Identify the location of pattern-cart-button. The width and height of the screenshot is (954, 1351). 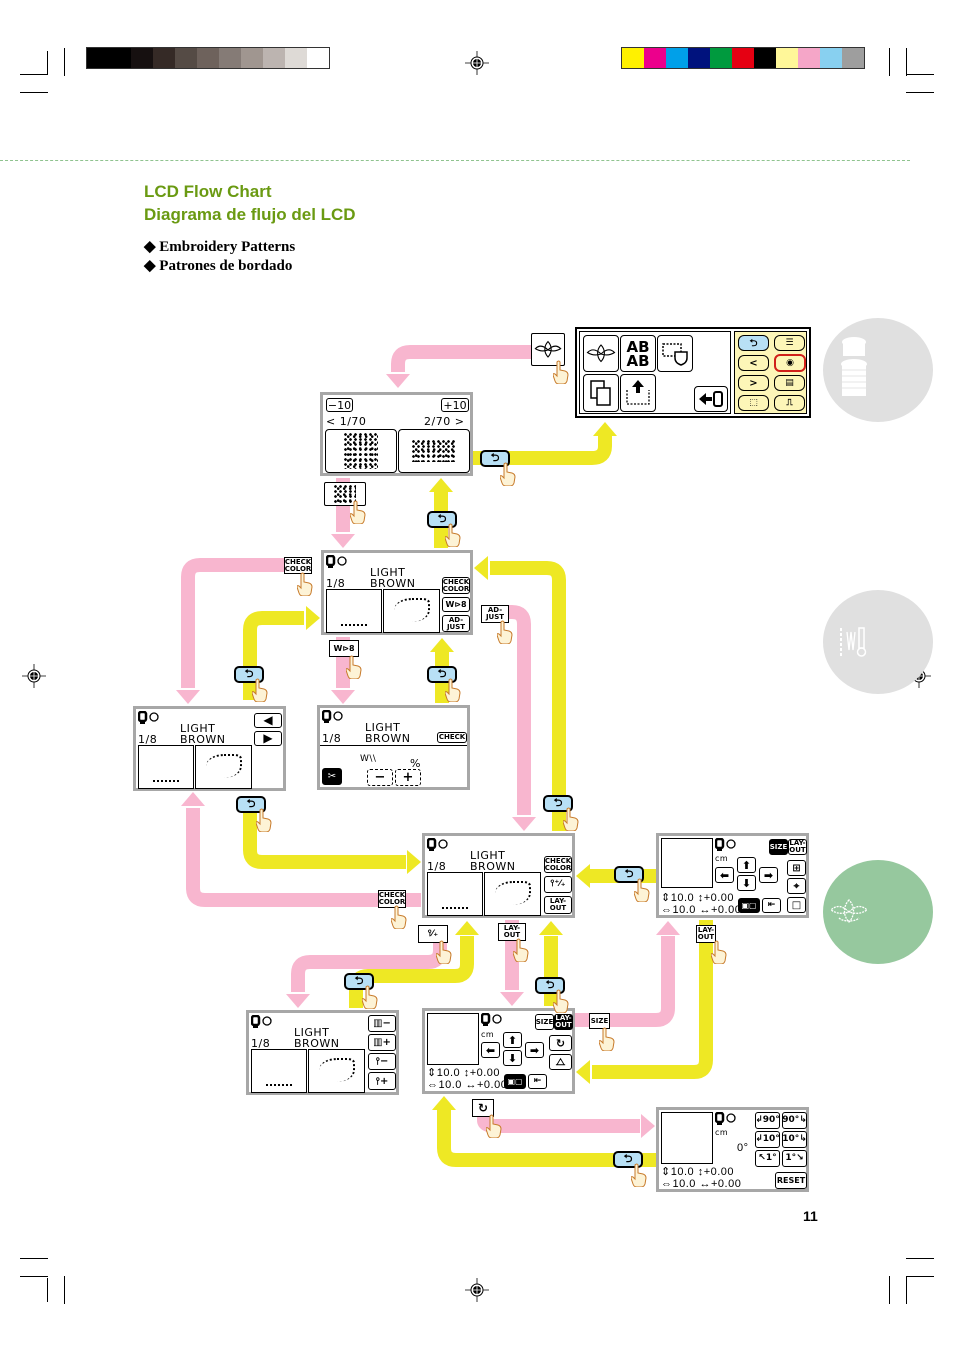
(434, 451).